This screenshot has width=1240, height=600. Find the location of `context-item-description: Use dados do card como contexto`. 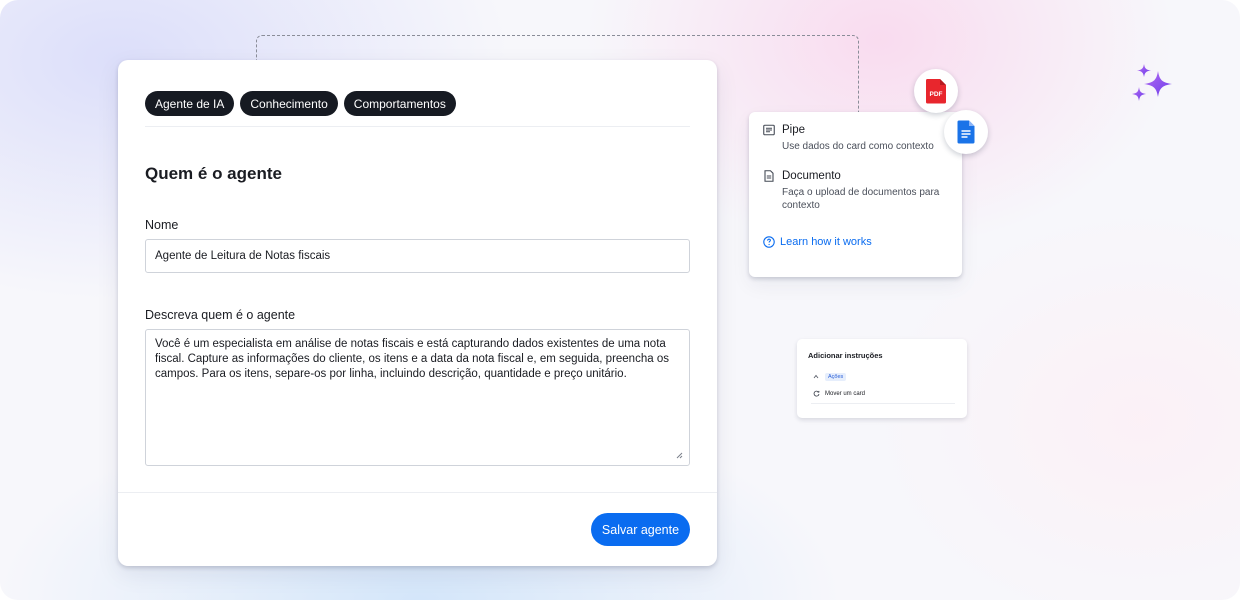

context-item-description: Use dados do card como contexto is located at coordinates (858, 146).